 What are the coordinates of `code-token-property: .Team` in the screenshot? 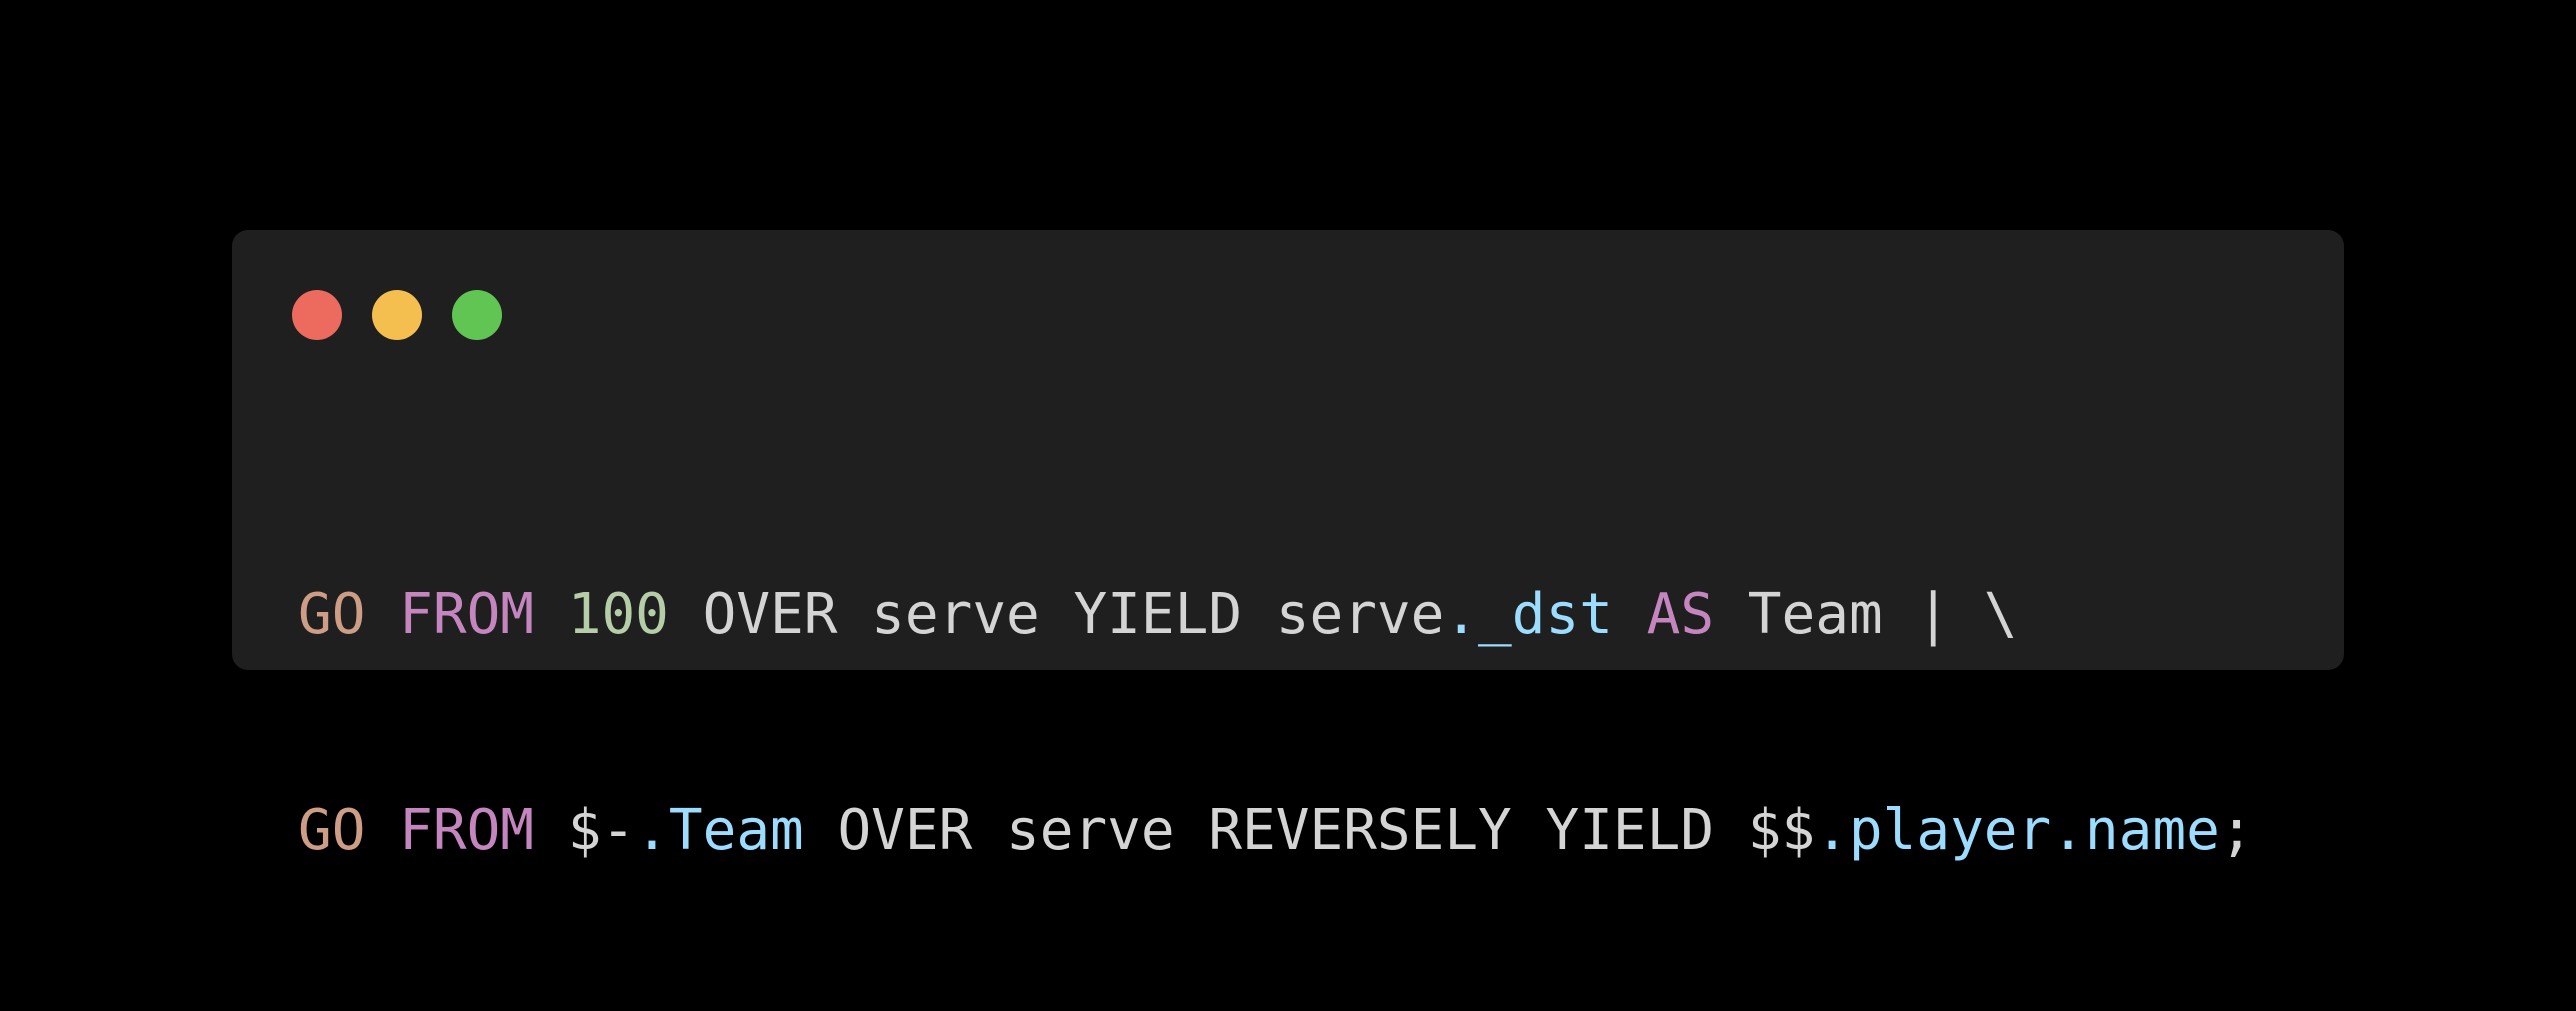 It's located at (719, 830).